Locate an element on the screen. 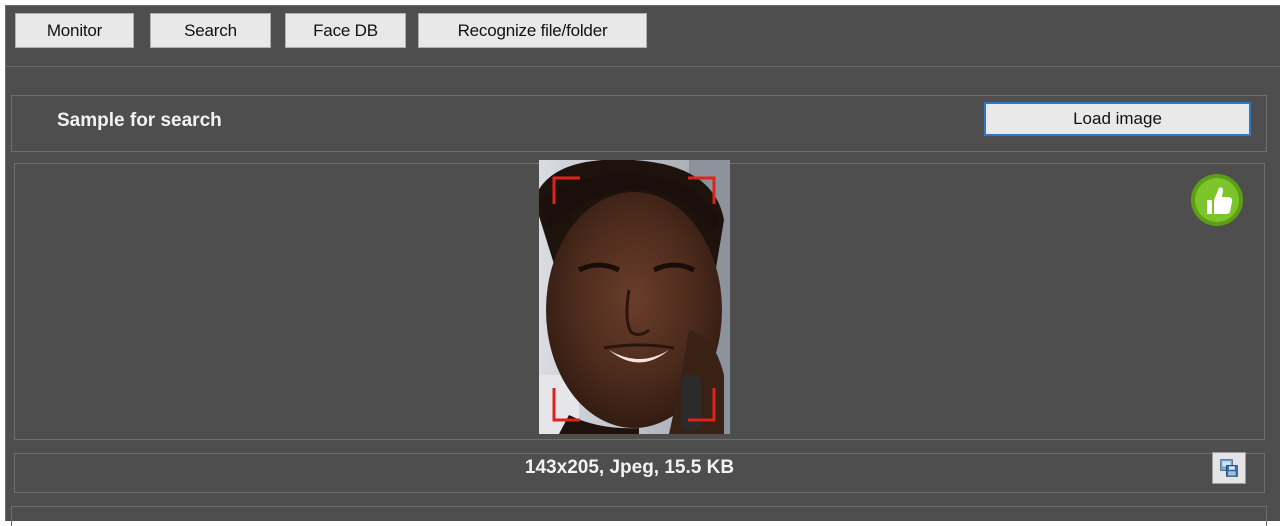 This screenshot has width=1281, height=526. monitor-button: Monitor is located at coordinates (74, 30).